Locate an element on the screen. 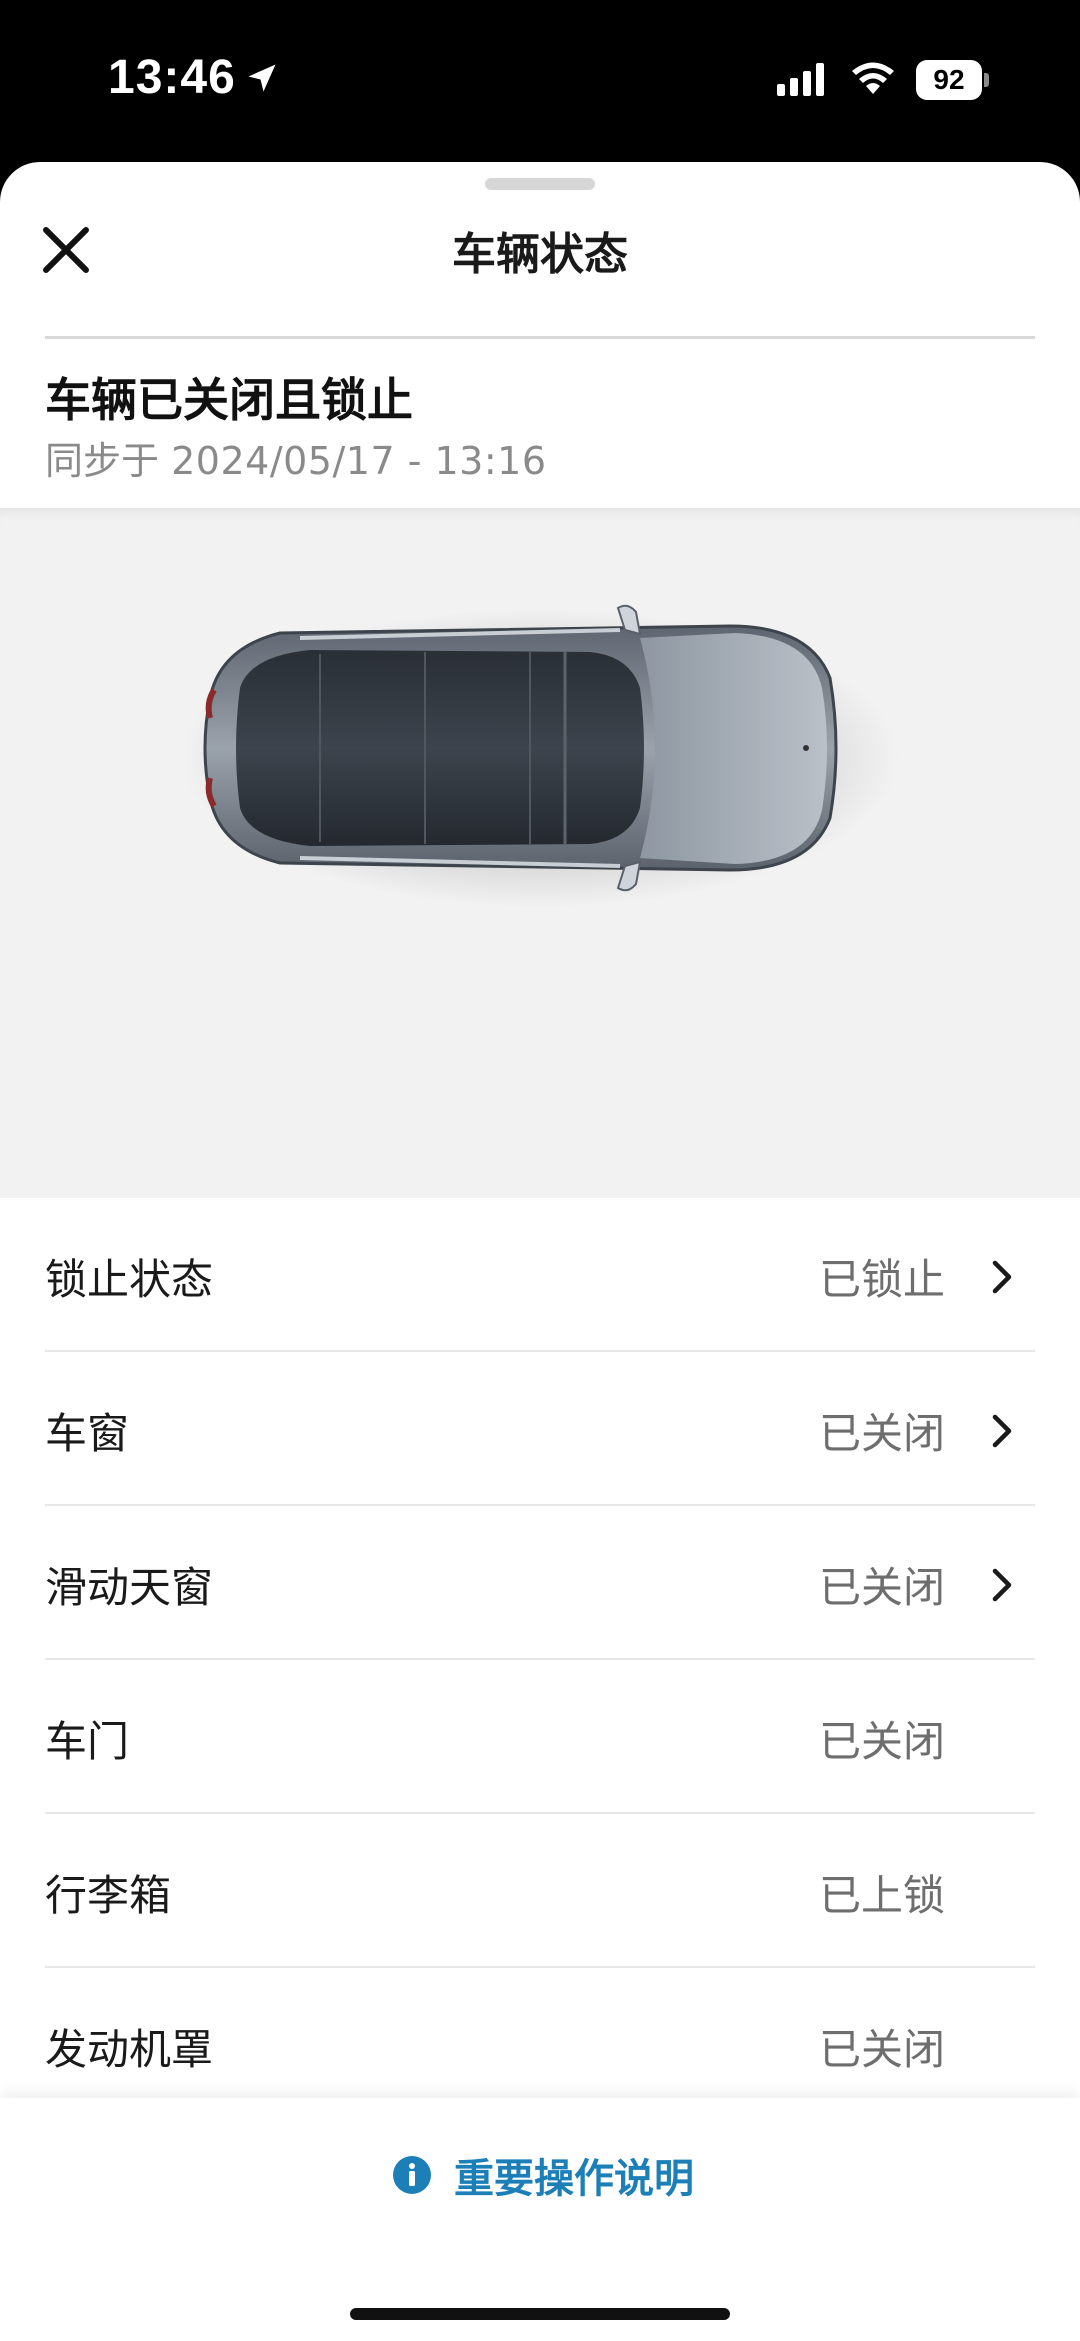  status-row-2: 滑动天窗 已关闭 is located at coordinates (540, 1583).